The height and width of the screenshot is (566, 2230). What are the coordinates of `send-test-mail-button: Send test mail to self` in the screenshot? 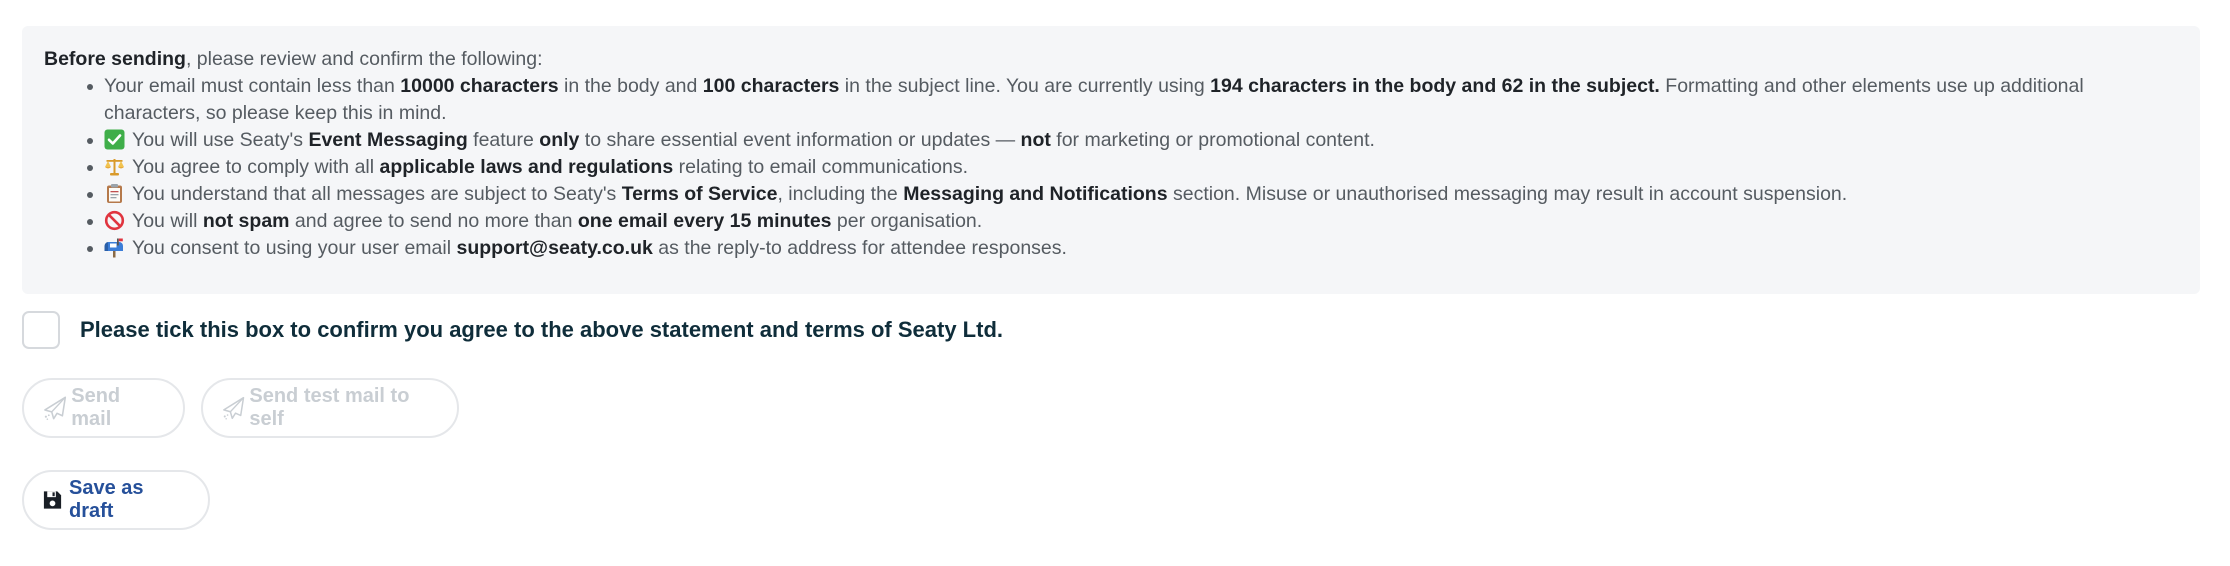 It's located at (330, 408).